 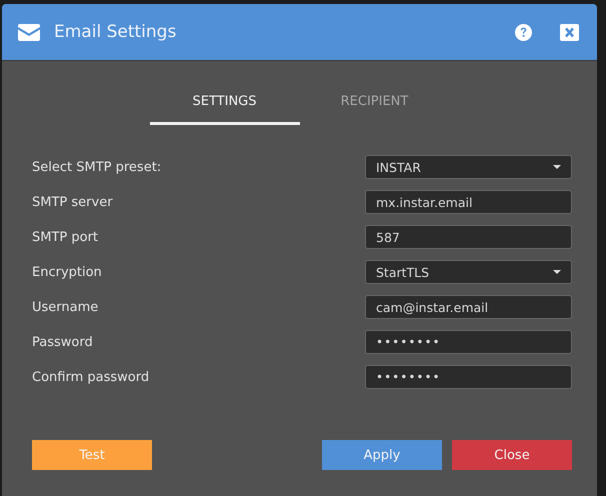 I want to click on button: Close, so click(x=512, y=455).